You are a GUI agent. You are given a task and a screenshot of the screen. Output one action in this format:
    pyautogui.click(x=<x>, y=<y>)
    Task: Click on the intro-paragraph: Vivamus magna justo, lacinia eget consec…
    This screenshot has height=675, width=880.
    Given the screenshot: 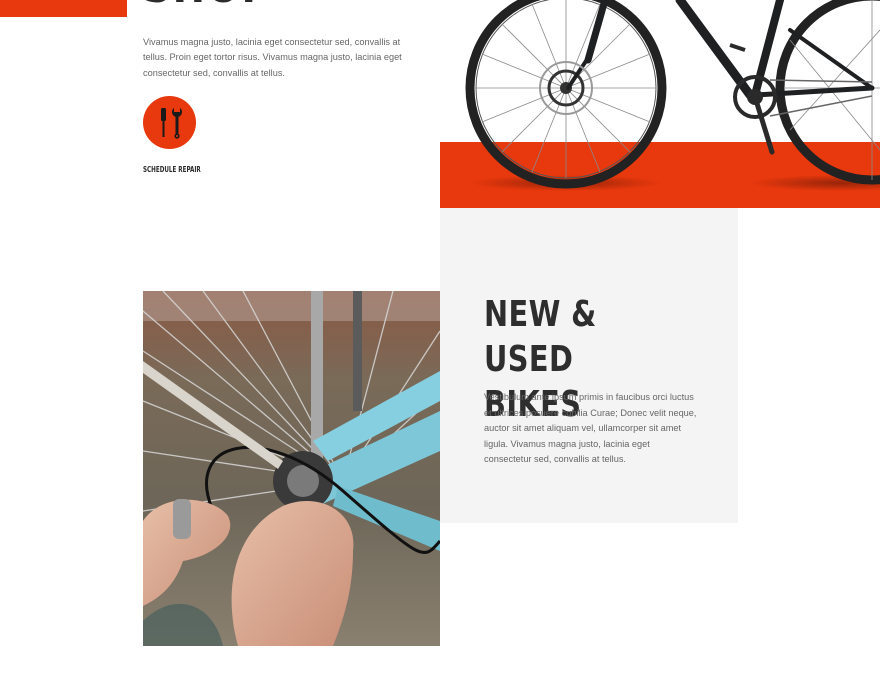 What is the action you would take?
    pyautogui.click(x=272, y=57)
    